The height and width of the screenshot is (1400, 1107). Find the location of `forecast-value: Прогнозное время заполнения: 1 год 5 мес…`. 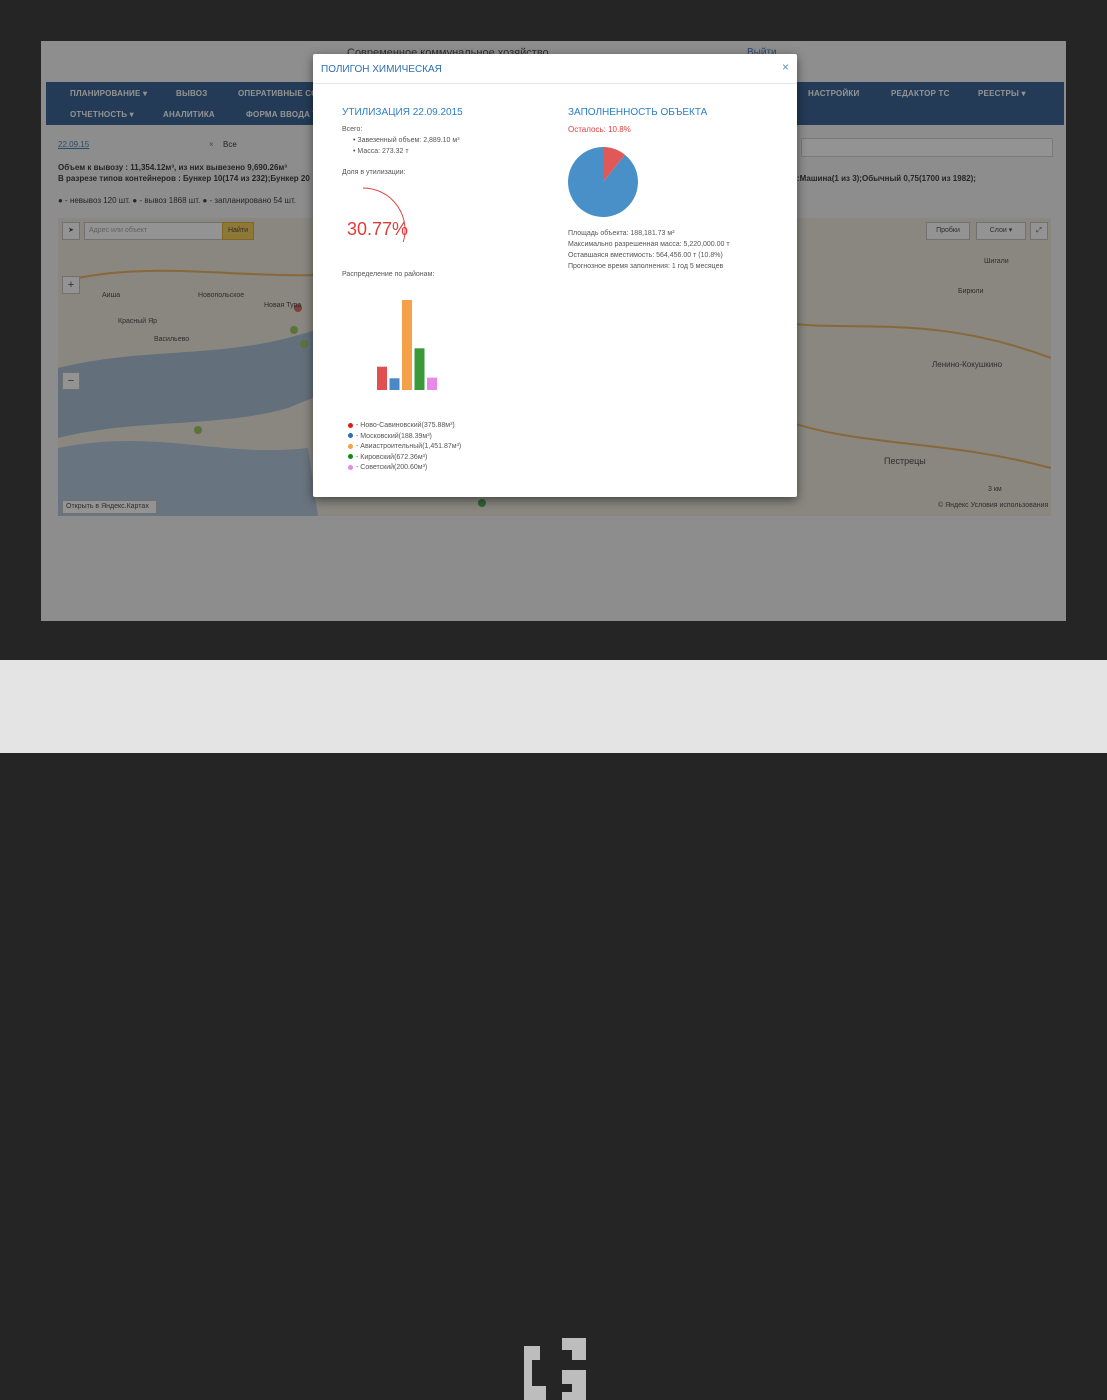

forecast-value: Прогнозное время заполнения: 1 год 5 мес… is located at coordinates (646, 266).